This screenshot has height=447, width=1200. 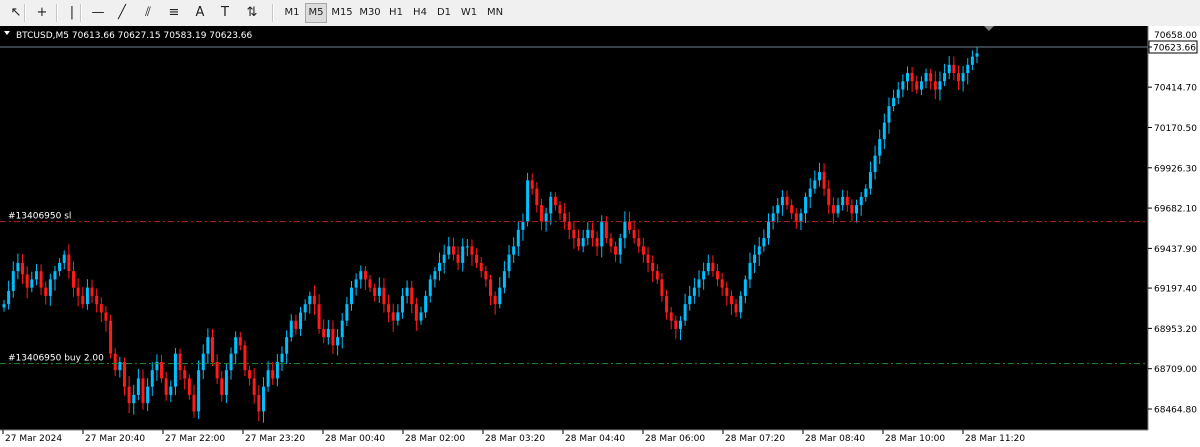 What do you see at coordinates (225, 13) in the screenshot?
I see `text-label-icon: T` at bounding box center [225, 13].